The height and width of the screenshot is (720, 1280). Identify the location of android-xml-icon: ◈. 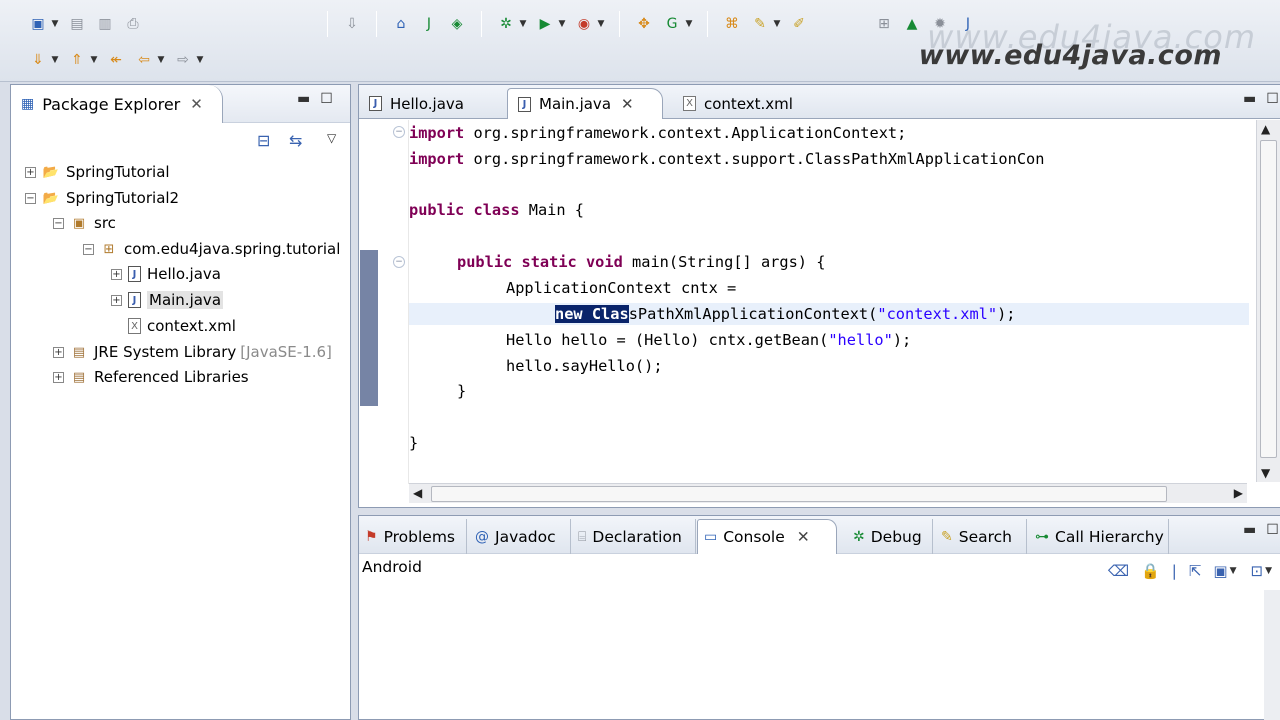
(457, 24).